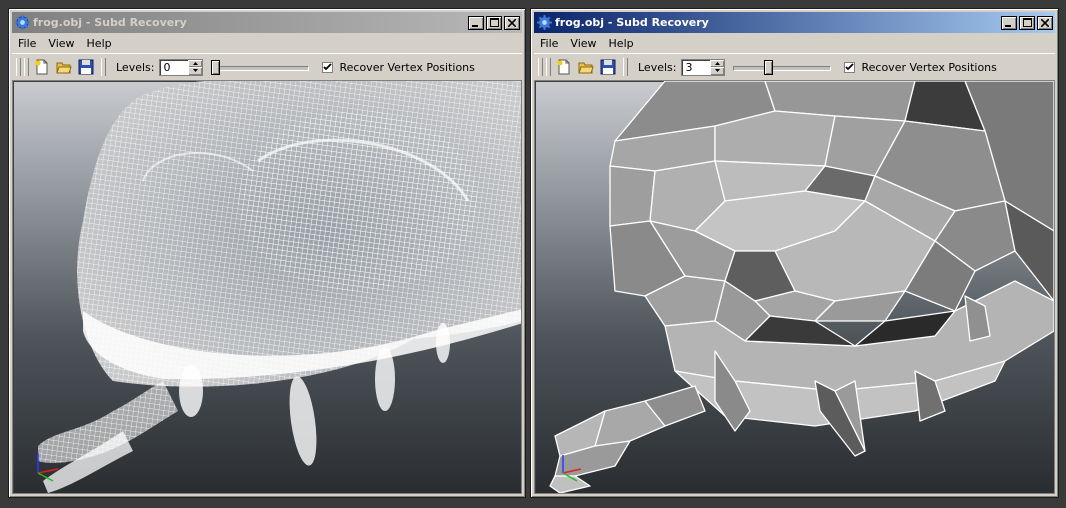  I want to click on levels-spinbox: 3, so click(703, 67).